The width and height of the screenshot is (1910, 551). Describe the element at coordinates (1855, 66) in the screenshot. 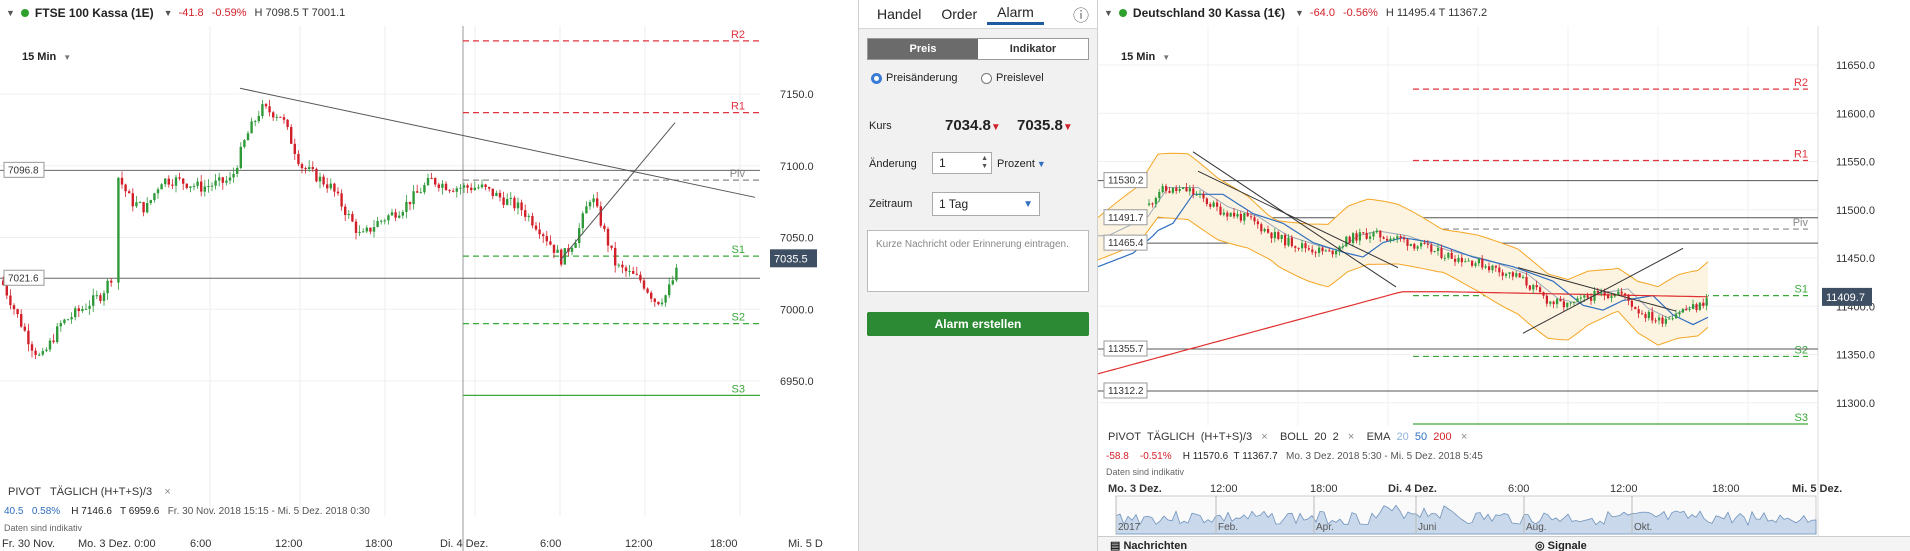

I see `y-tick-label: 11650.0` at that location.